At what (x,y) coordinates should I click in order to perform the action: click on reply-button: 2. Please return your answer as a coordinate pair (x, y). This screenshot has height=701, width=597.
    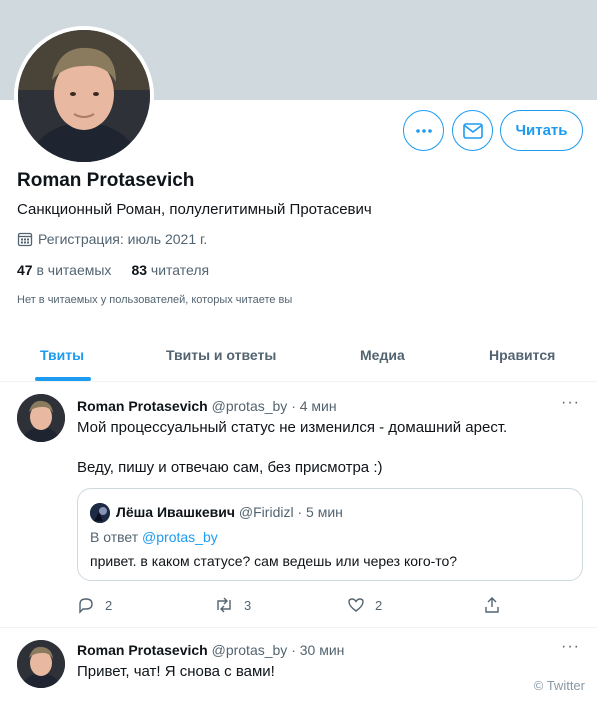
    Looking at the image, I should click on (94, 605).